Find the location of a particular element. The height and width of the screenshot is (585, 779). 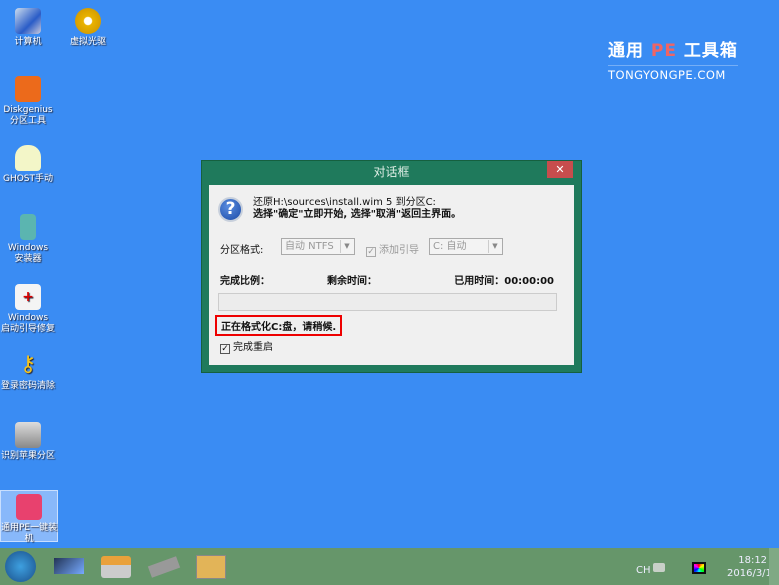

format-select: 自动 NTFS ▼ is located at coordinates (318, 246).